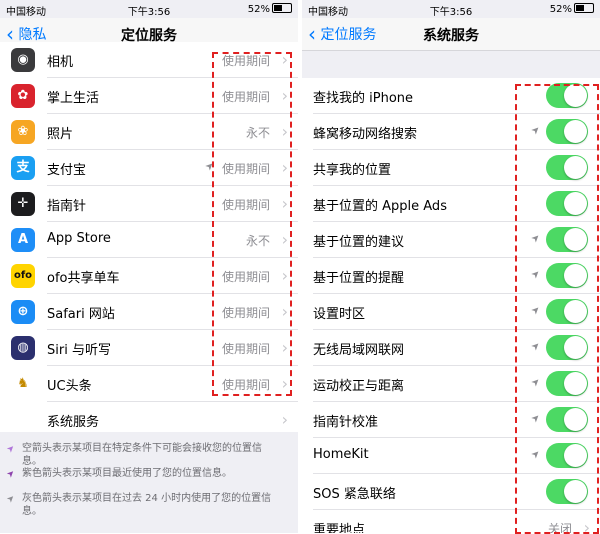 This screenshot has height=534, width=600. Describe the element at coordinates (23, 348) in the screenshot. I see `siri-icon: ◍` at that location.